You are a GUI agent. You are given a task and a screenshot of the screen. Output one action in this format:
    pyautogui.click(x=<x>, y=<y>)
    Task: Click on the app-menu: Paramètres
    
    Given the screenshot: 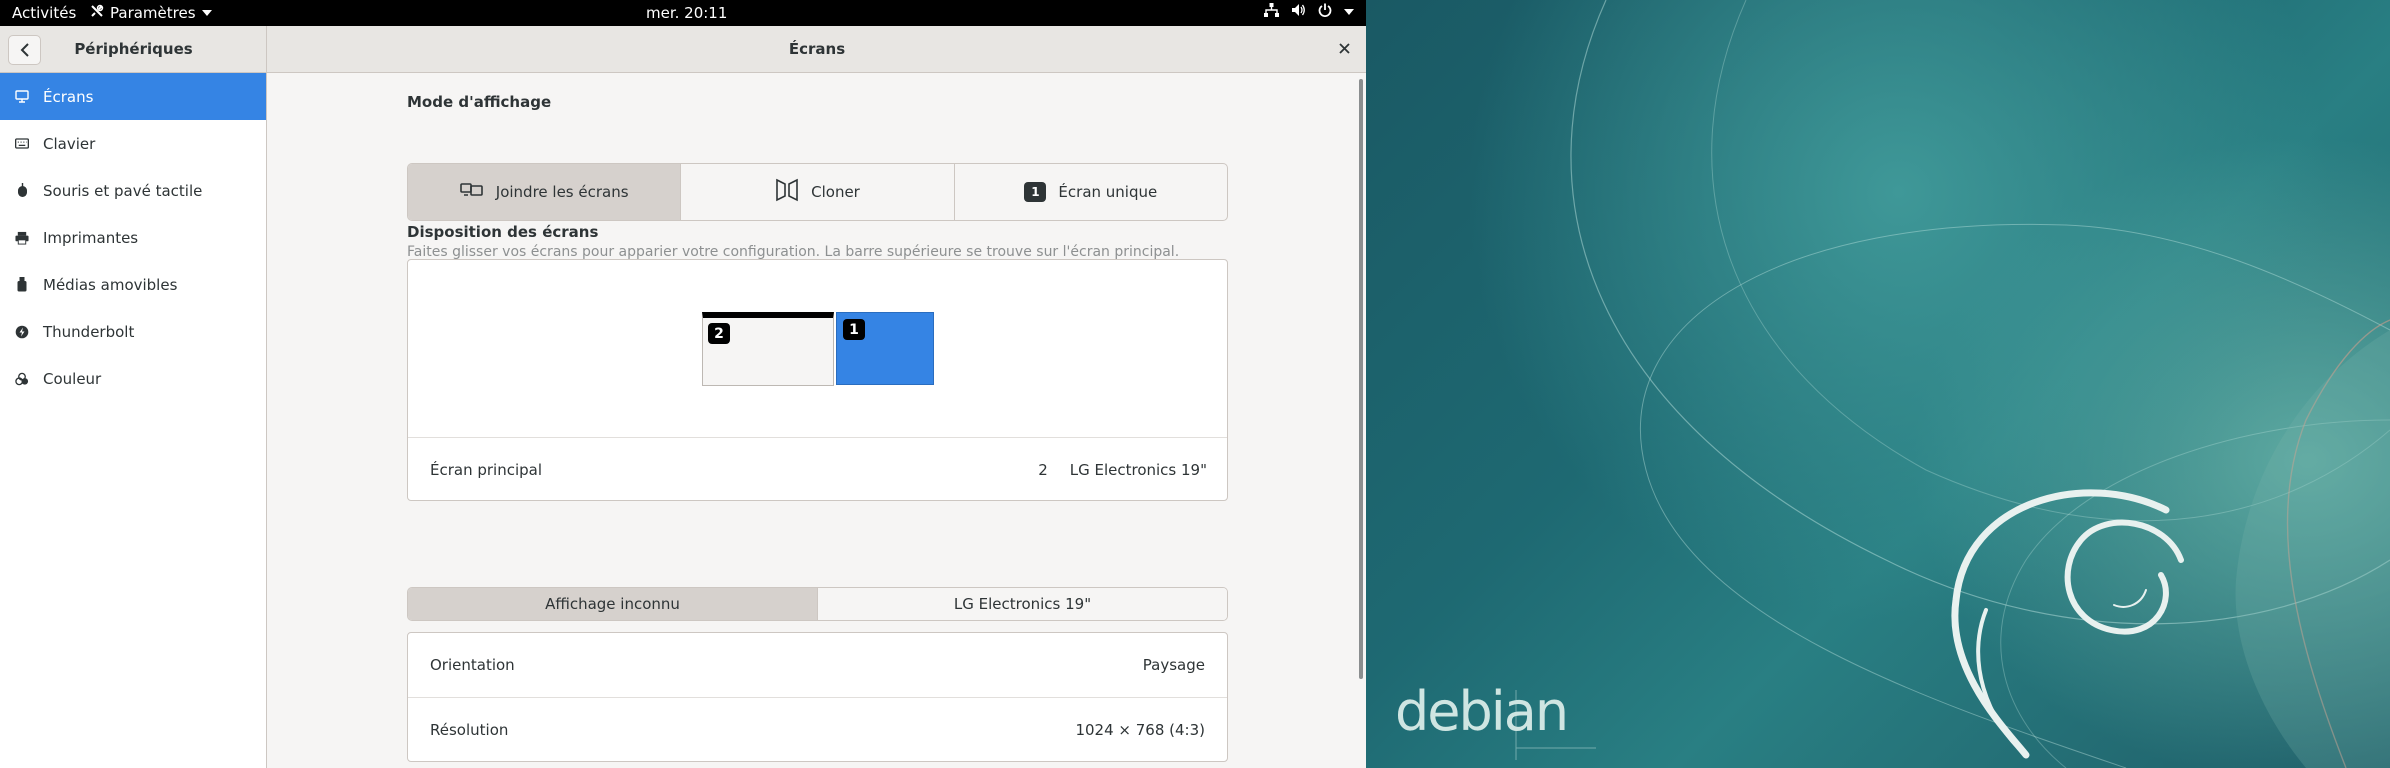 What is the action you would take?
    pyautogui.click(x=151, y=13)
    